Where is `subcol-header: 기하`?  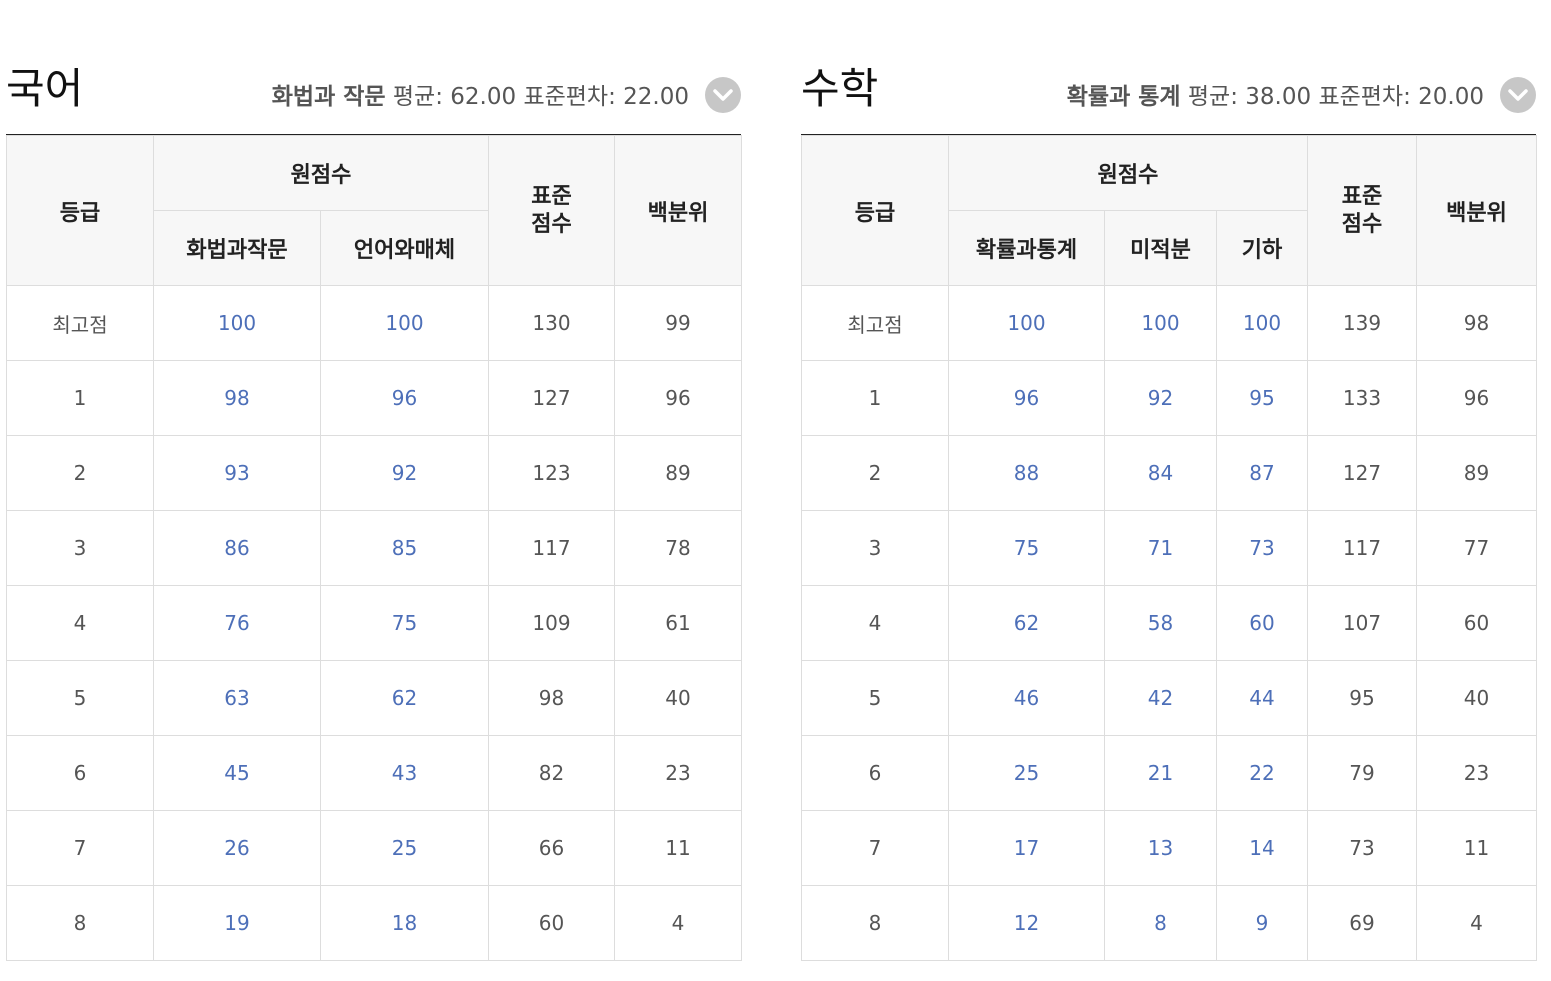
subcol-header: 기하 is located at coordinates (1262, 248).